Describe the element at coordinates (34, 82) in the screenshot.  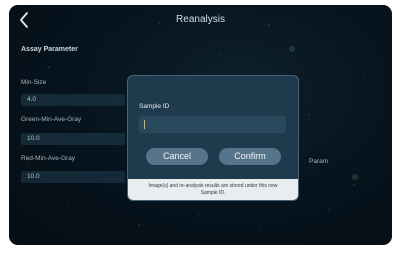
I see `min-size-label: Min-Size` at that location.